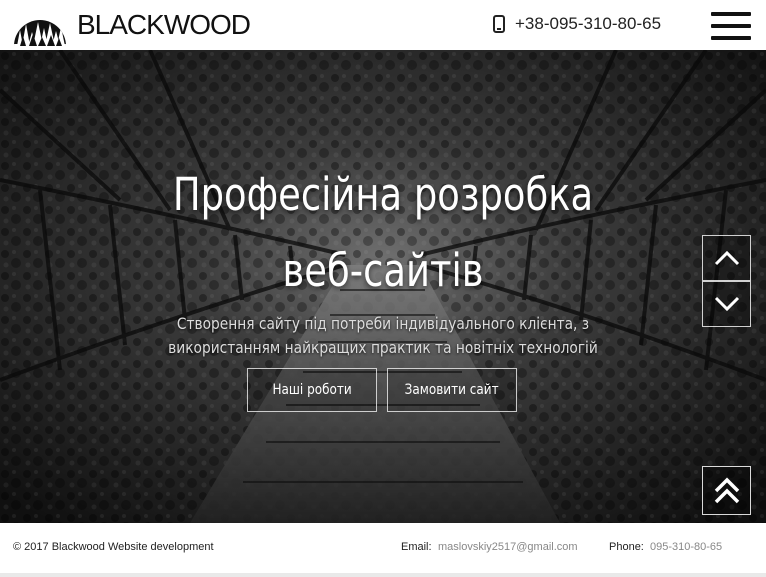  I want to click on scroll-to-top-button, so click(726, 490).